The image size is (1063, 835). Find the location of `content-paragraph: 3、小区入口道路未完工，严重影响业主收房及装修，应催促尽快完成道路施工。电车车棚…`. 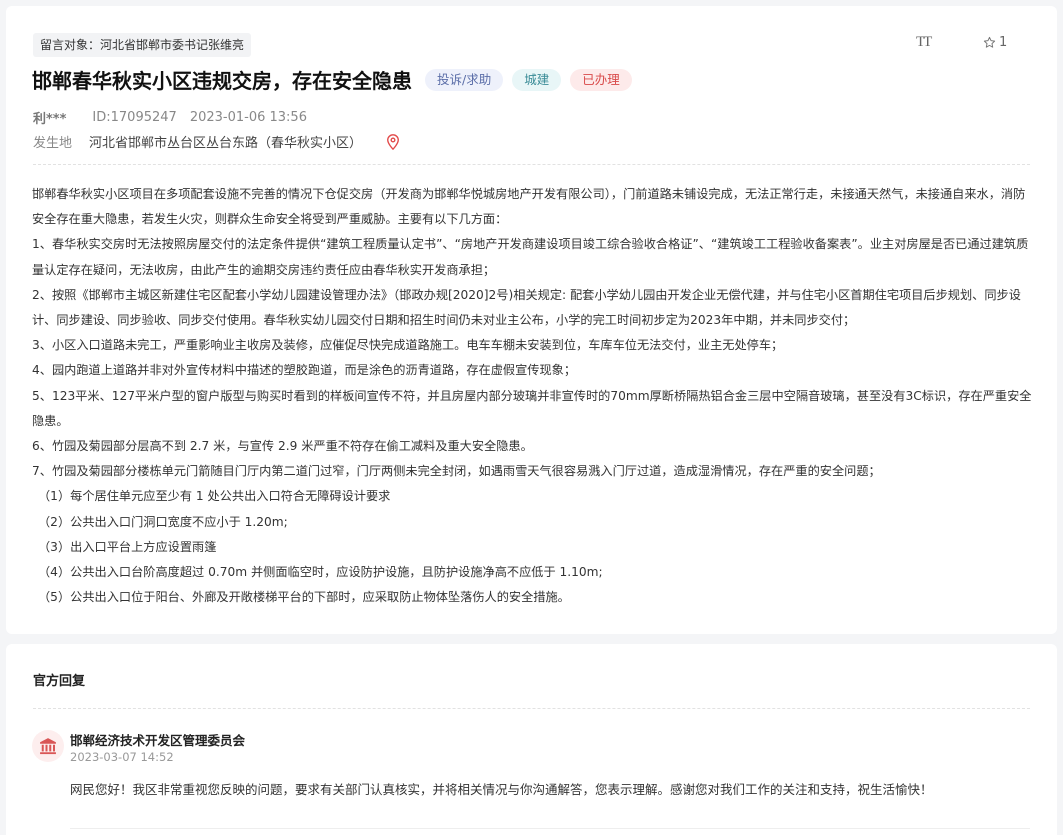

content-paragraph: 3、小区入口道路未完工，严重影响业主收房及装修，应催促尽快完成道路施工。电车车棚… is located at coordinates (408, 345).